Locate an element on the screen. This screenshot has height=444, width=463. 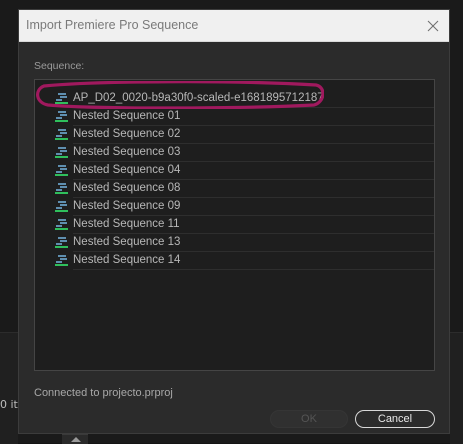
sequence-row: Nested Sequence 04 is located at coordinates (234, 171).